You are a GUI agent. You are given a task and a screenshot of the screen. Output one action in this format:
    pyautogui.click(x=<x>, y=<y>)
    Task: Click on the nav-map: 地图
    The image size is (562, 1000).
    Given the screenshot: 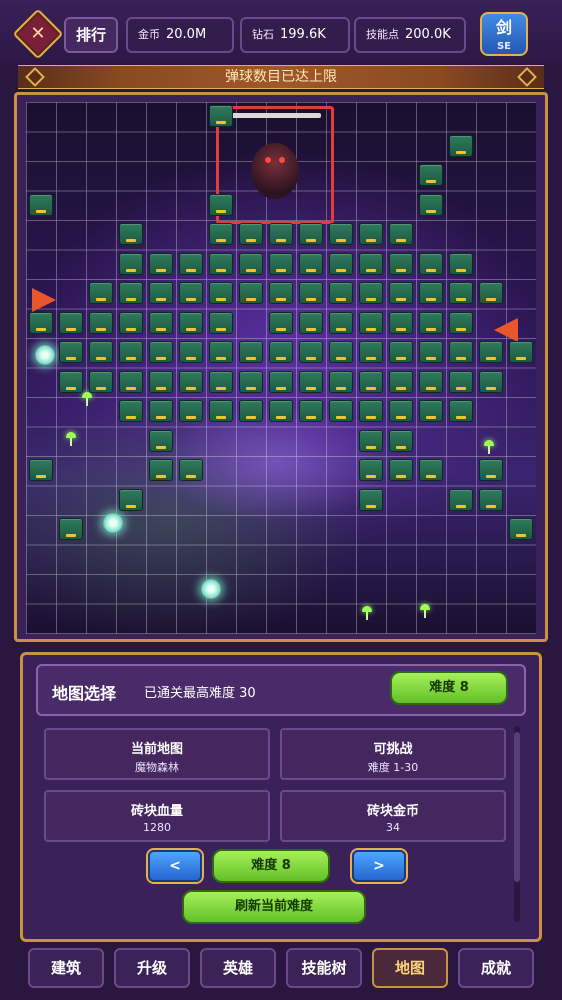 What is the action you would take?
    pyautogui.click(x=410, y=968)
    